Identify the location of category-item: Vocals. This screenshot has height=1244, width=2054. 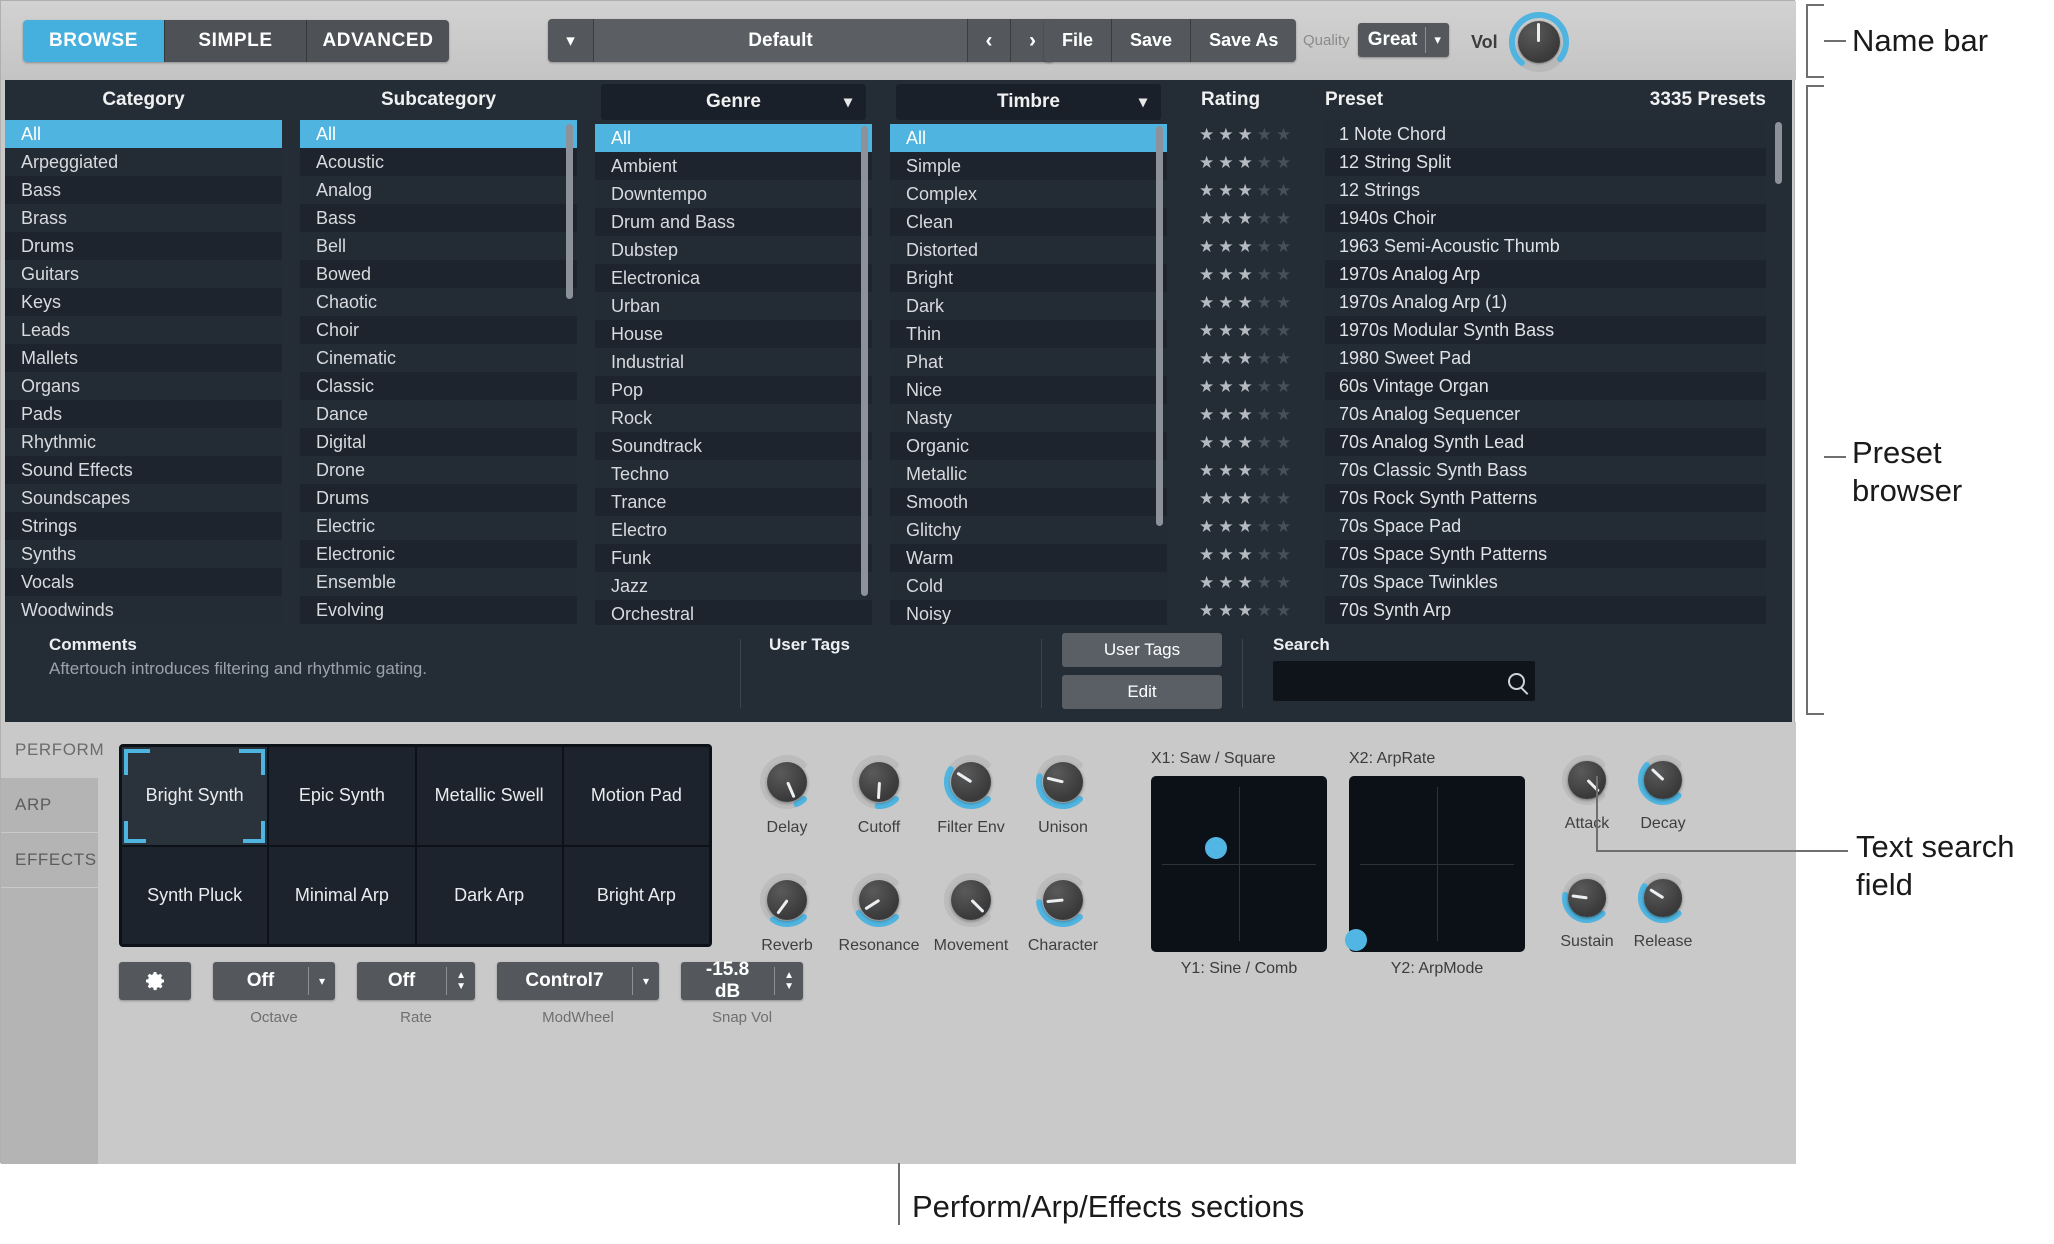
(143, 582).